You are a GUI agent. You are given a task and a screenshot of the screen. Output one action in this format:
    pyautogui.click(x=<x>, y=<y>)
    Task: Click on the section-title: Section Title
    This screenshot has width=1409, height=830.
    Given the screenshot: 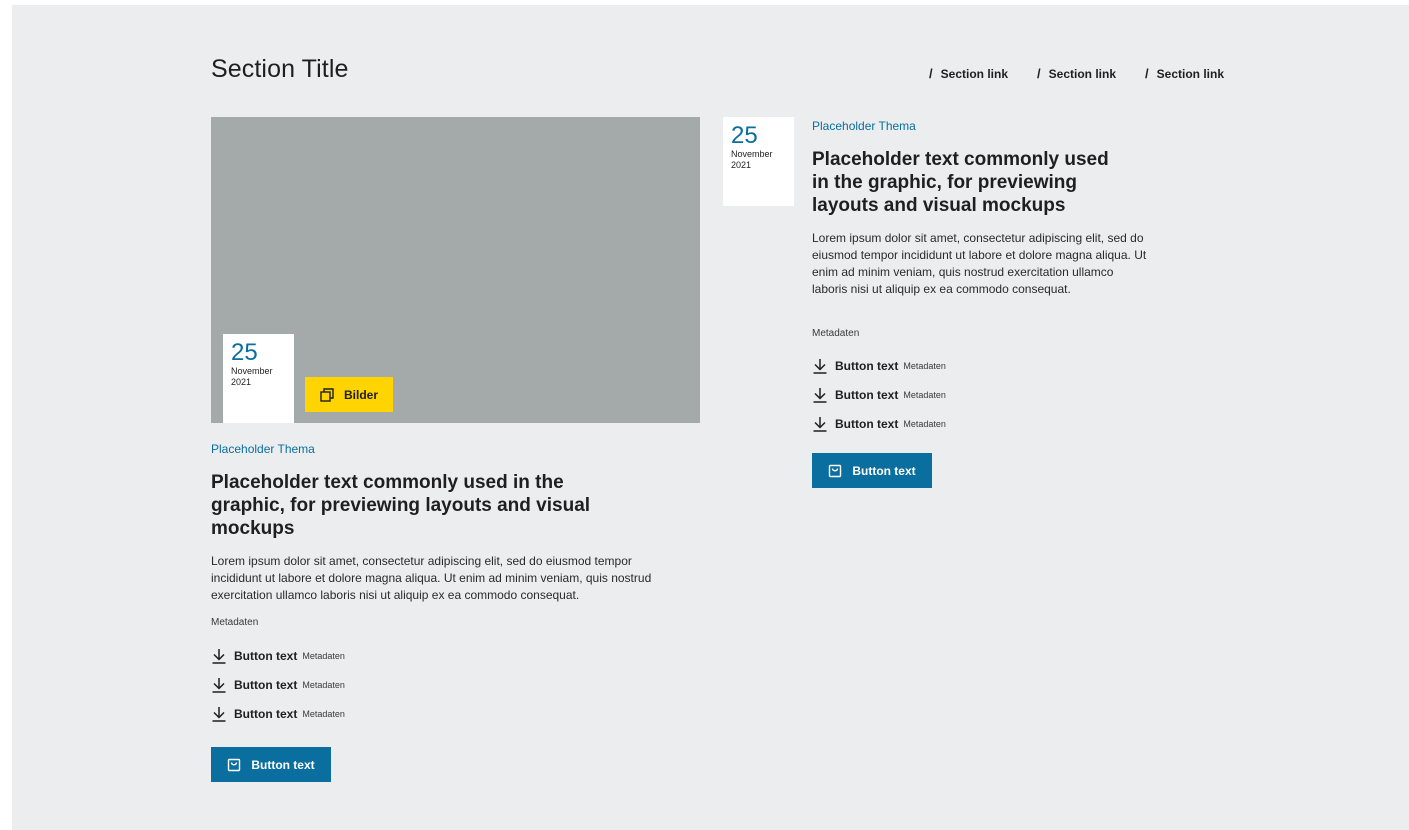 What is the action you would take?
    pyautogui.click(x=280, y=69)
    